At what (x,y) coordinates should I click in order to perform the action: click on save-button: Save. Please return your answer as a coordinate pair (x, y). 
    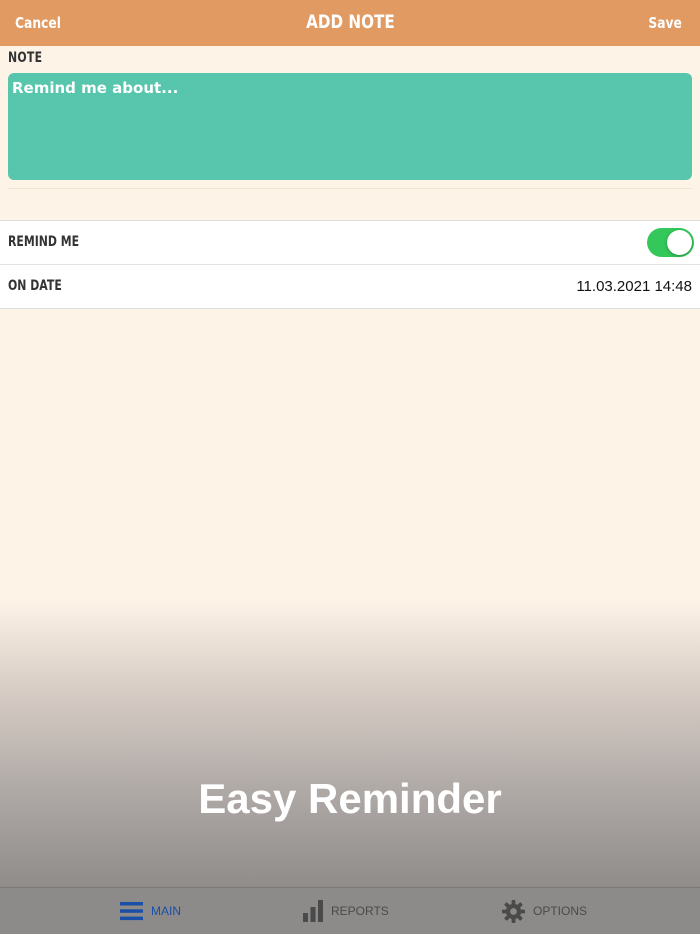
    Looking at the image, I should click on (665, 23).